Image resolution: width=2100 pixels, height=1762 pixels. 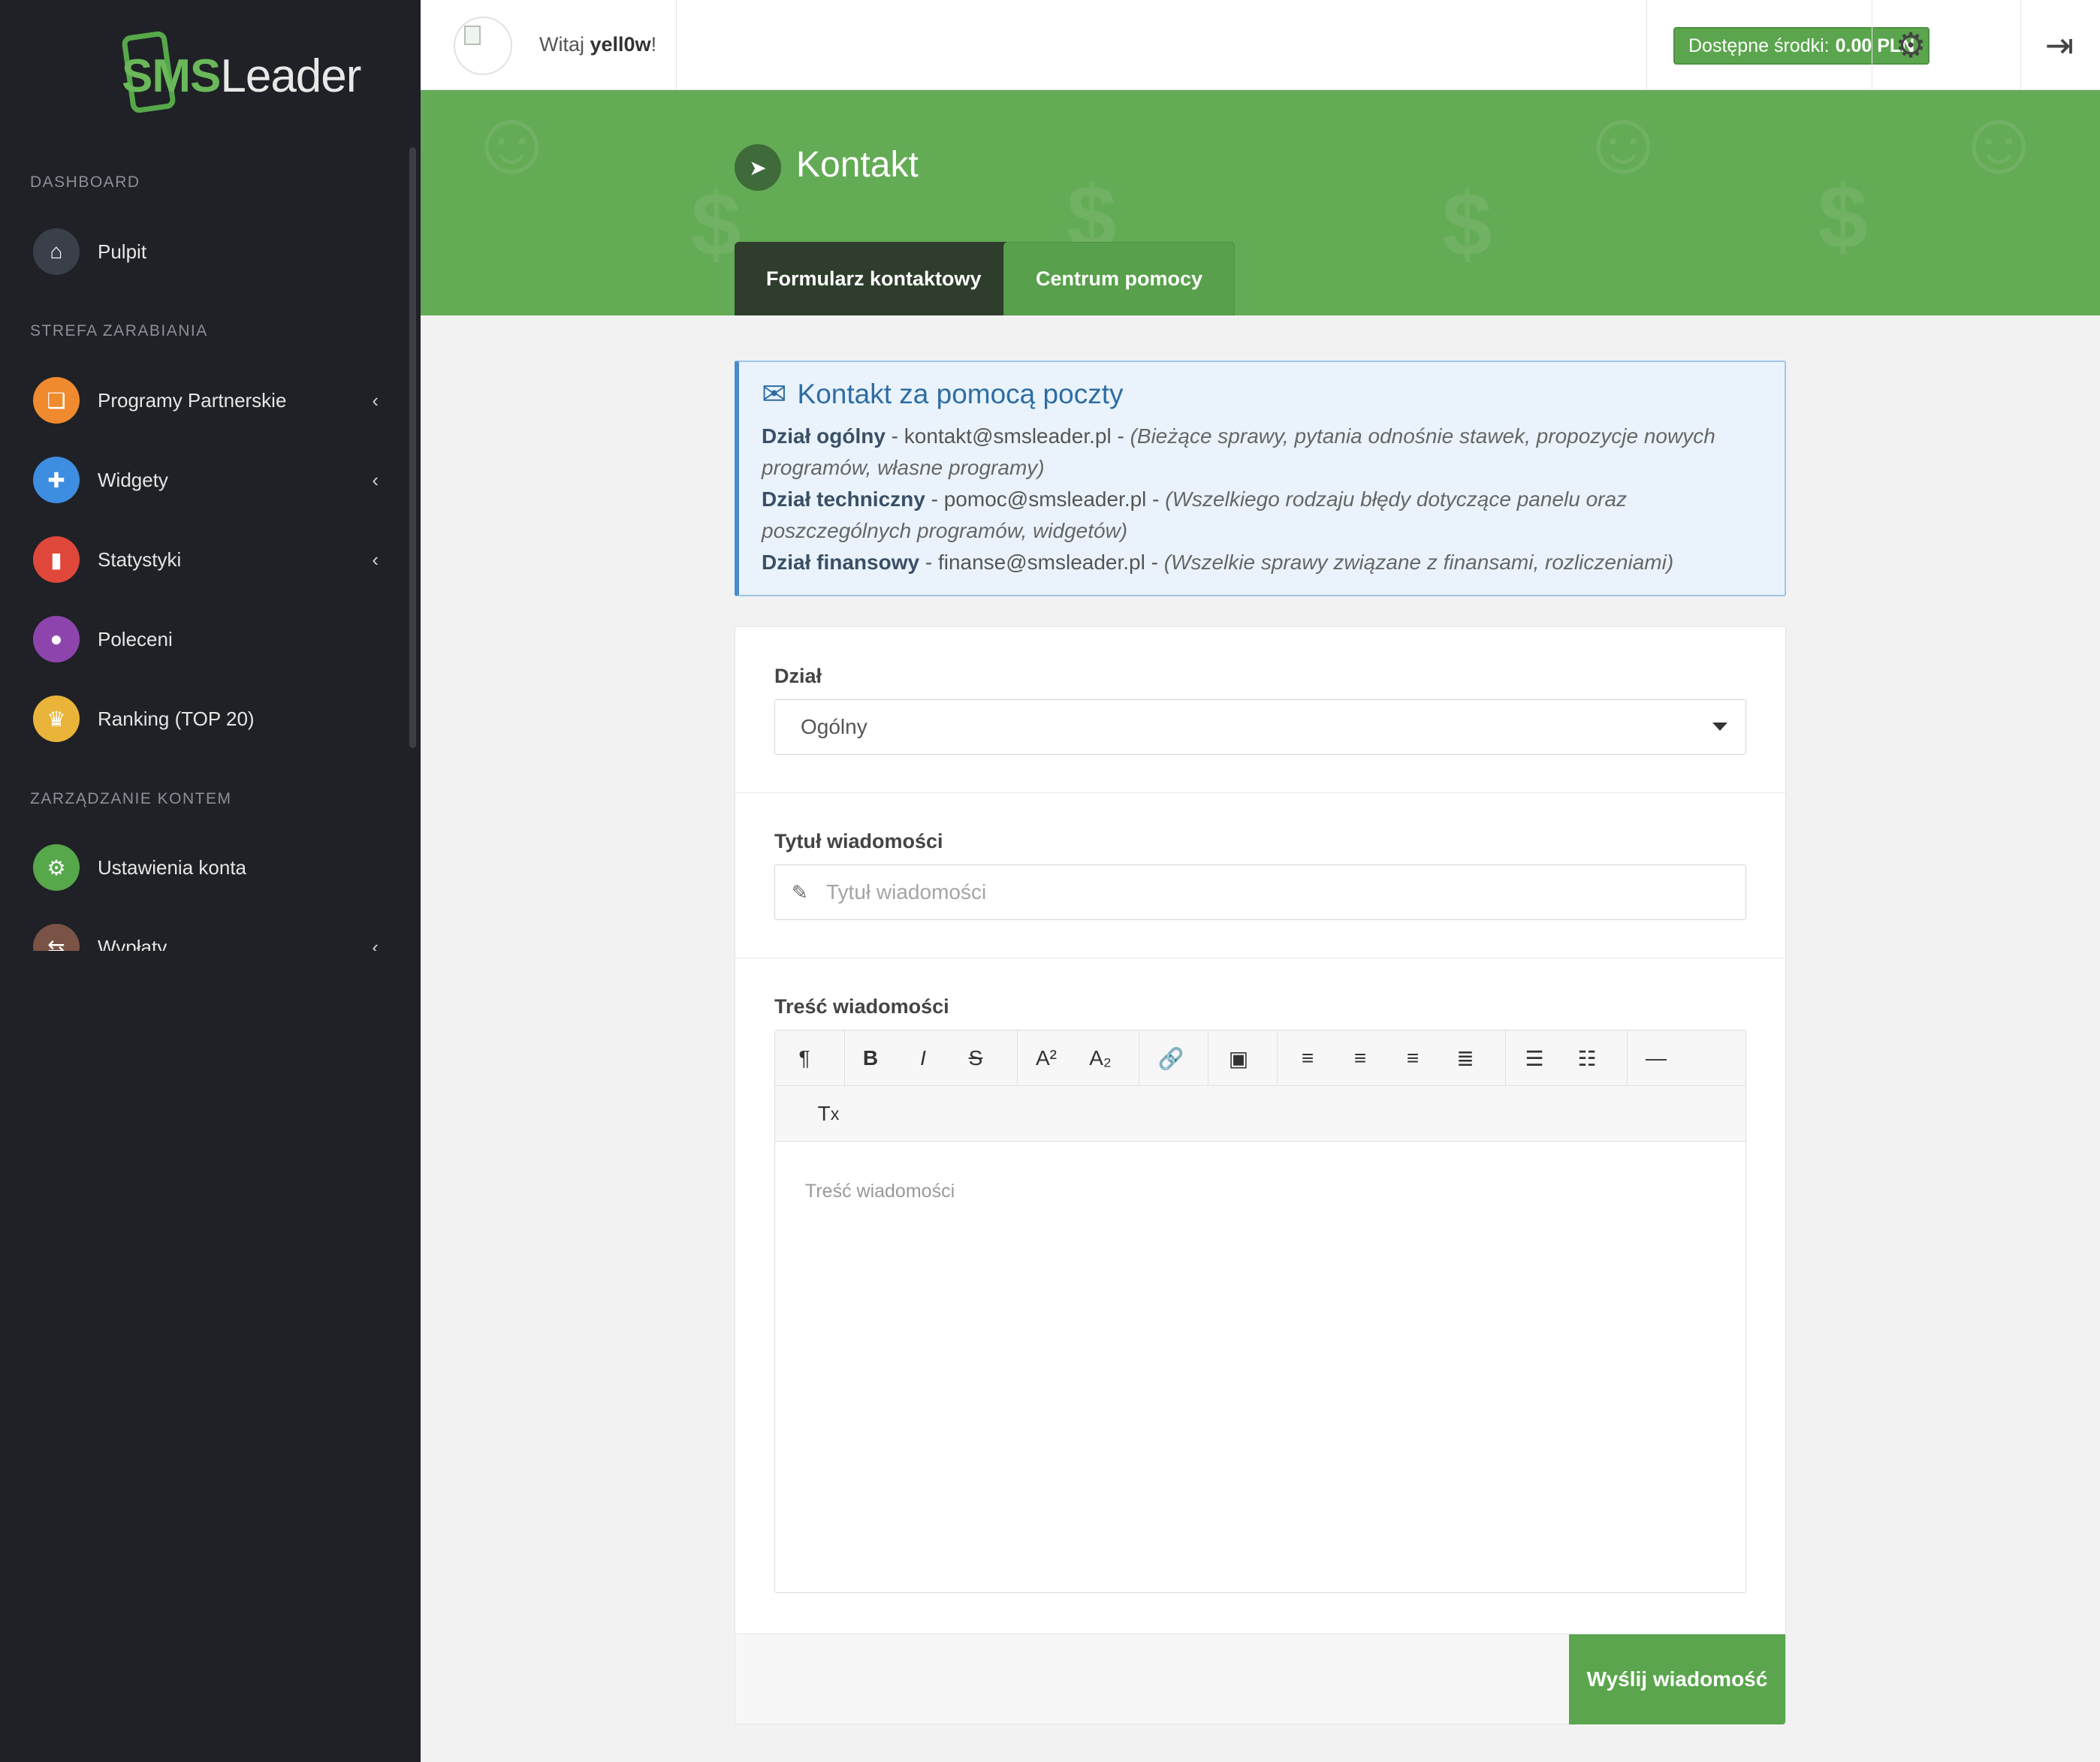 What do you see at coordinates (1656, 1058) in the screenshot?
I see `horizontal-rule-icon: —` at bounding box center [1656, 1058].